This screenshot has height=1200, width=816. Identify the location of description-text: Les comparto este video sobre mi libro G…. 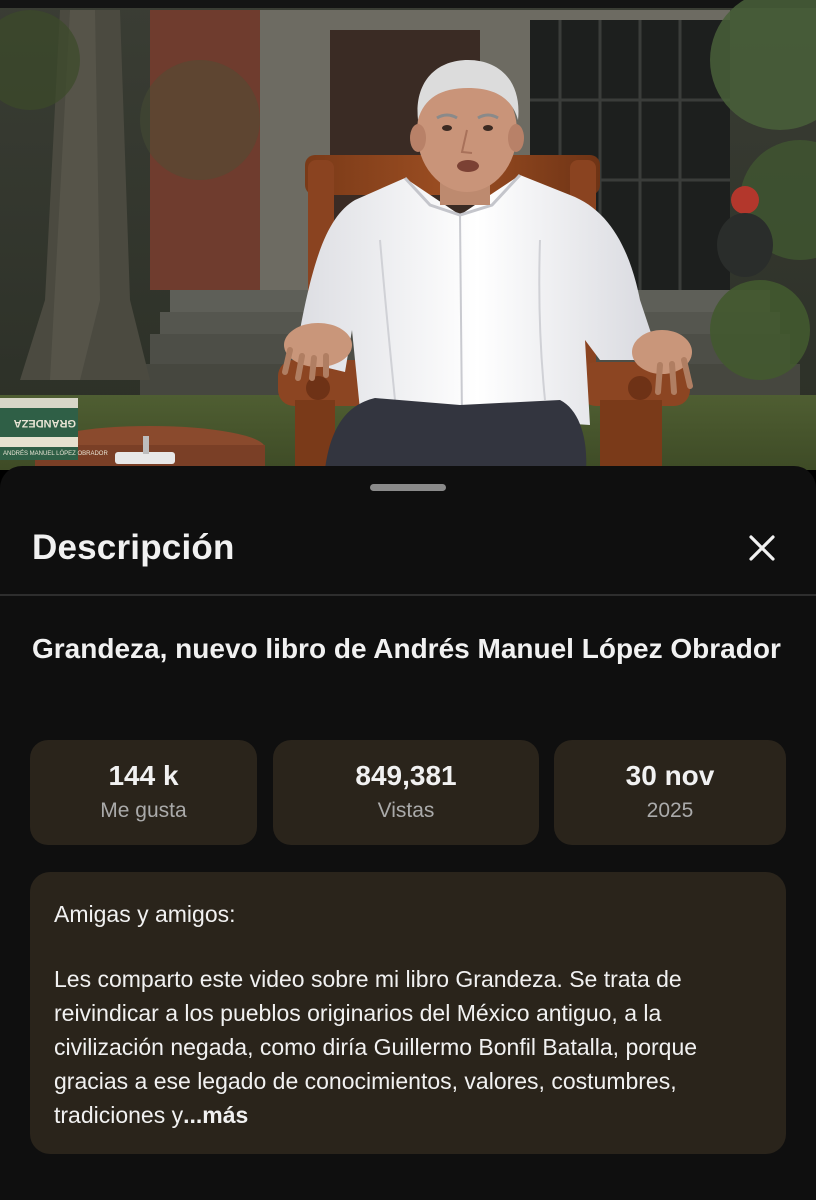
(376, 1047).